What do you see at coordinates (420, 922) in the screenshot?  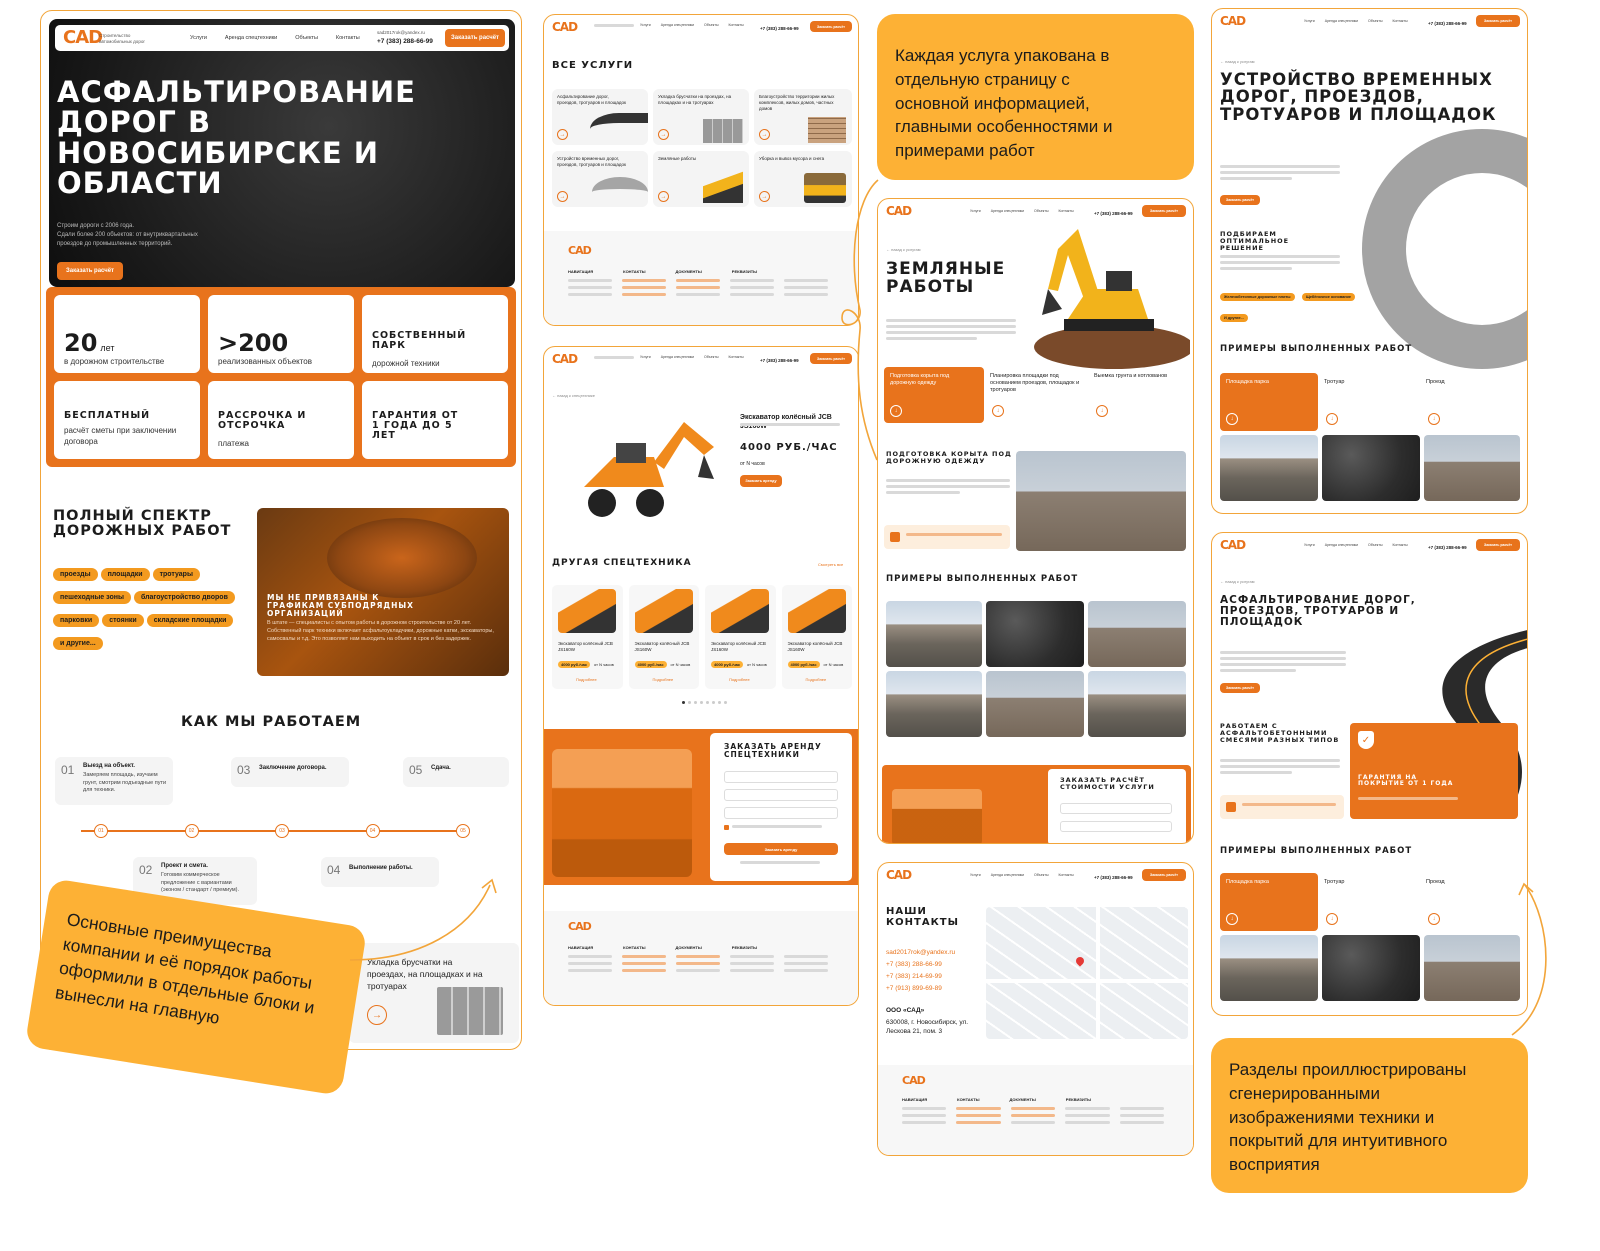 I see `connector-left` at bounding box center [420, 922].